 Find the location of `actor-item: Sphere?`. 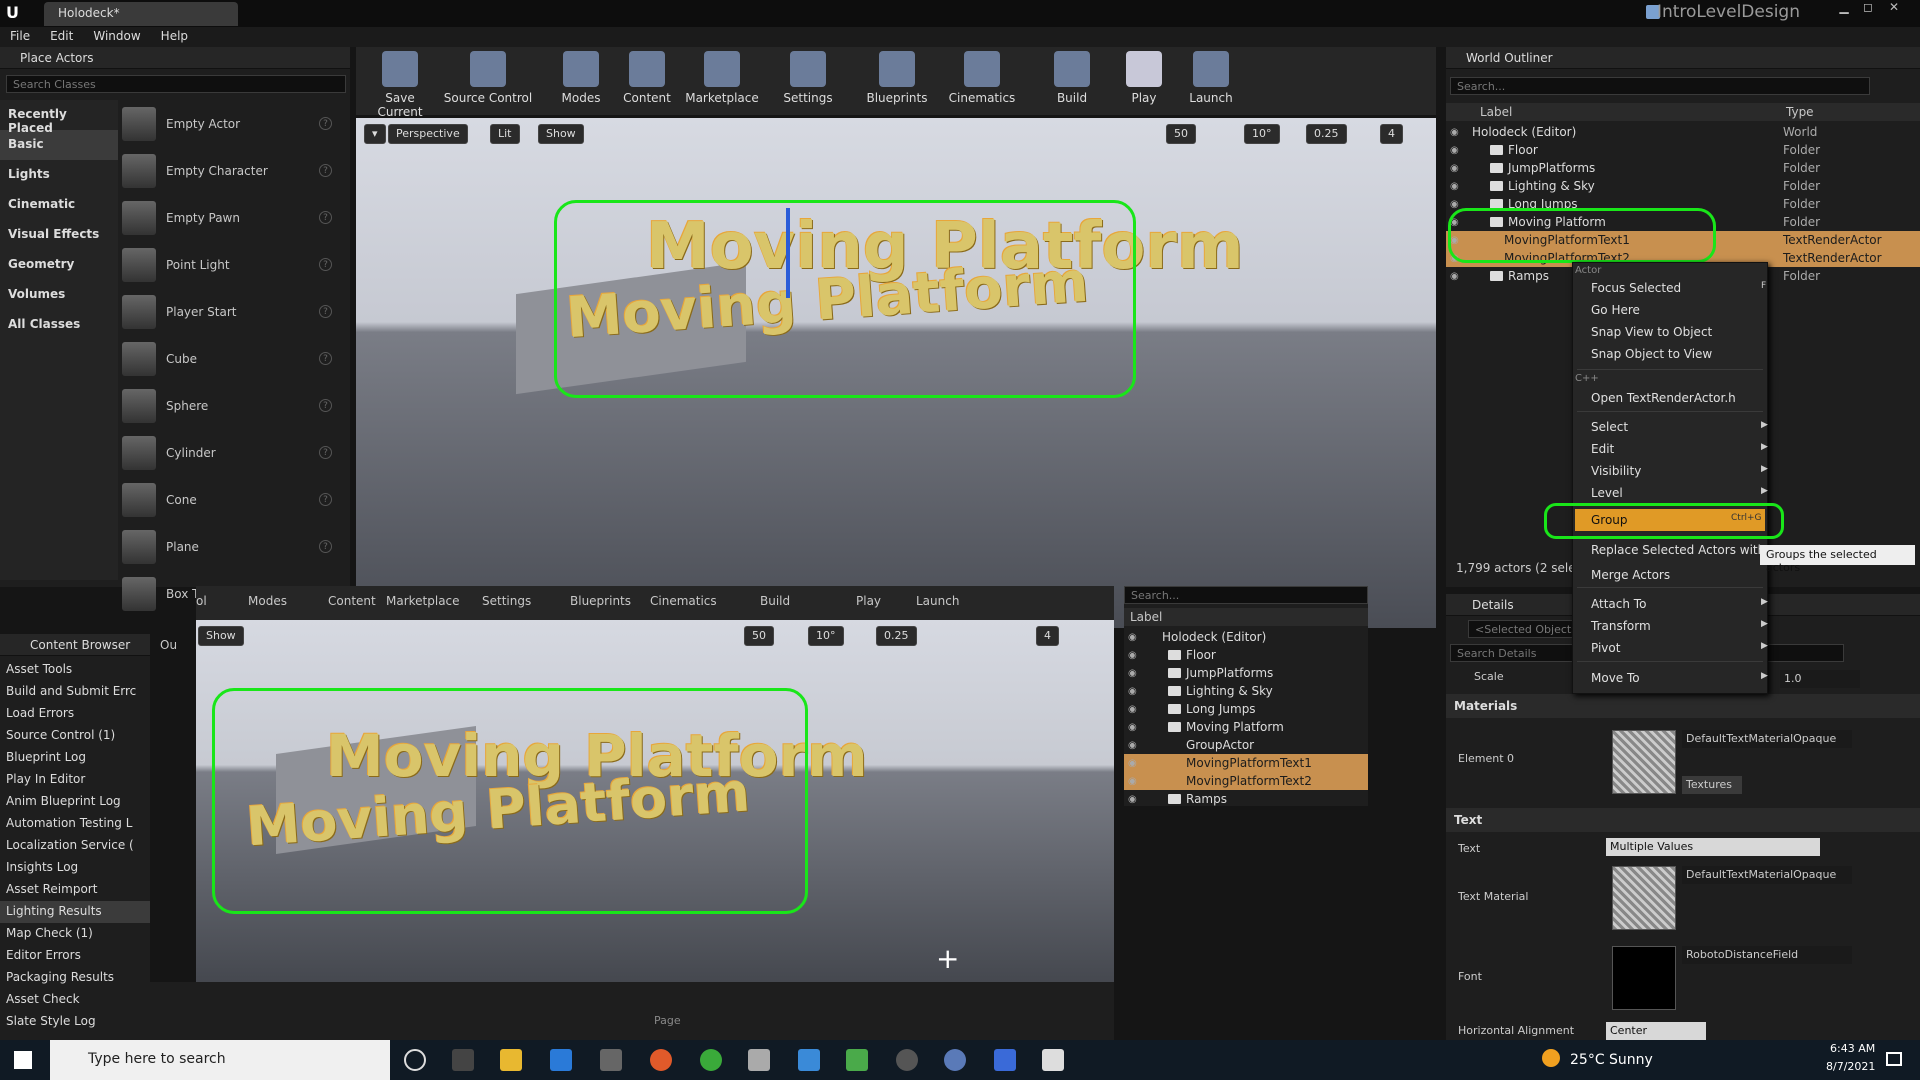

actor-item: Sphere? is located at coordinates (229, 405).